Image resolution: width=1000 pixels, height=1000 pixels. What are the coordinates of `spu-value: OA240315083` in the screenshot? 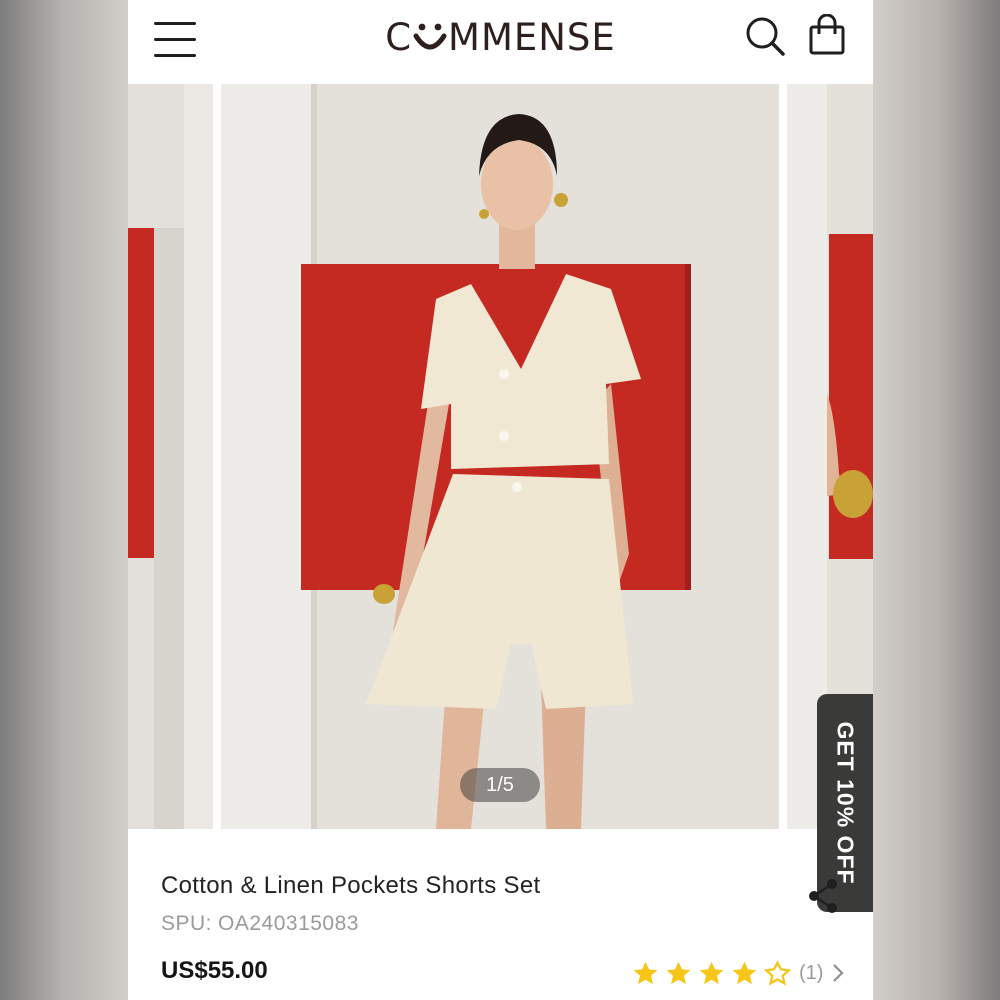 It's located at (288, 923).